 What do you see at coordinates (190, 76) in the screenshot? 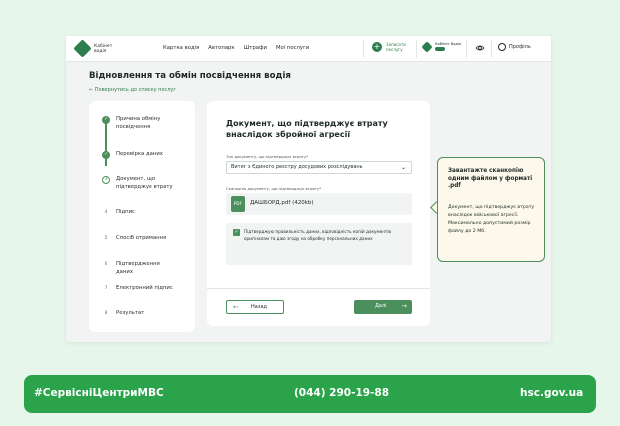
I see `page-title: Відновлення та обмін посвідчення водія` at bounding box center [190, 76].